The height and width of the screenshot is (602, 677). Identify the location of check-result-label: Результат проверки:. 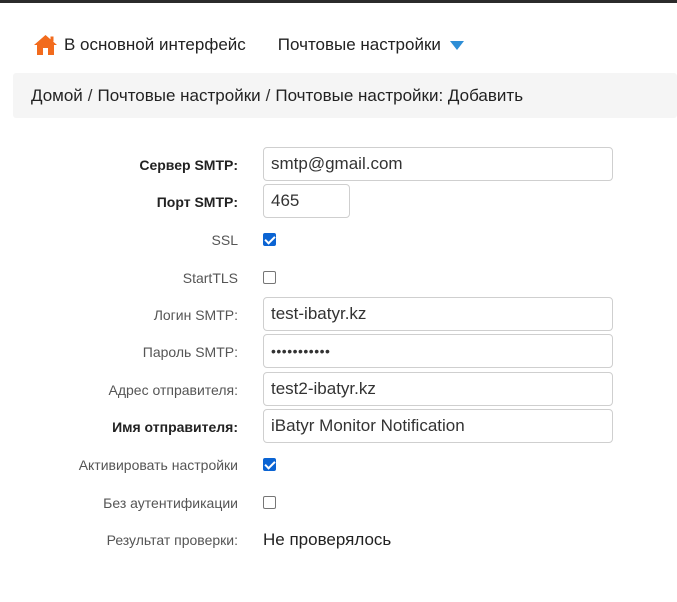
(172, 540).